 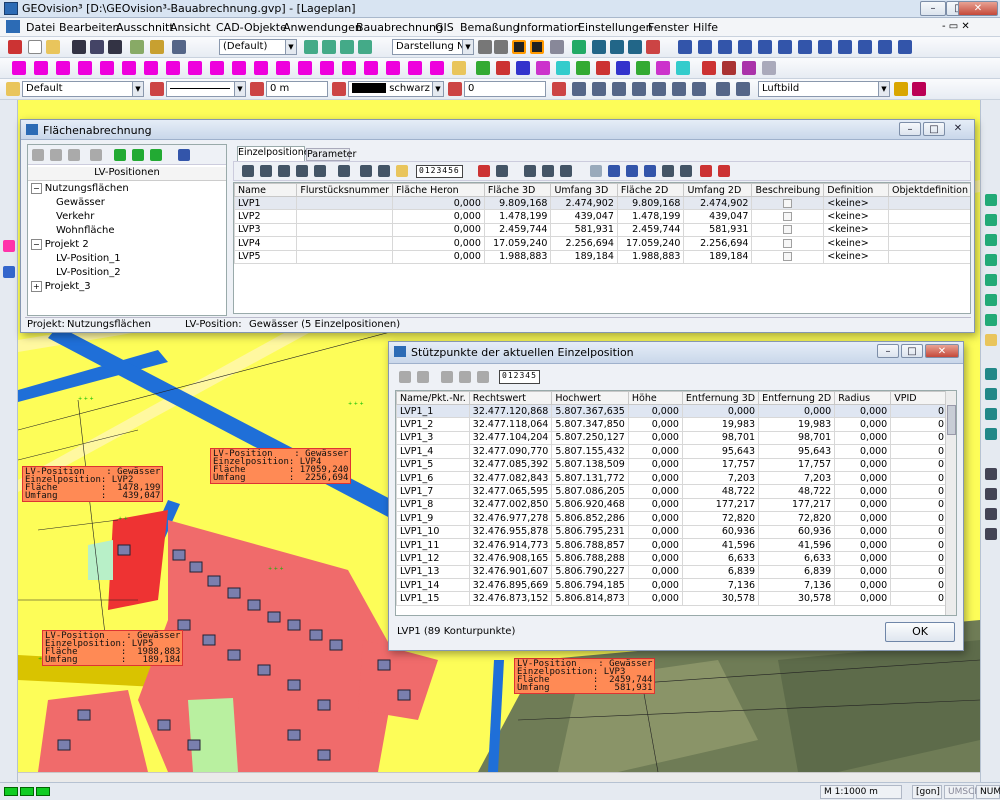 I want to click on menu-bemassung: Bemaßung, so click(x=490, y=27).